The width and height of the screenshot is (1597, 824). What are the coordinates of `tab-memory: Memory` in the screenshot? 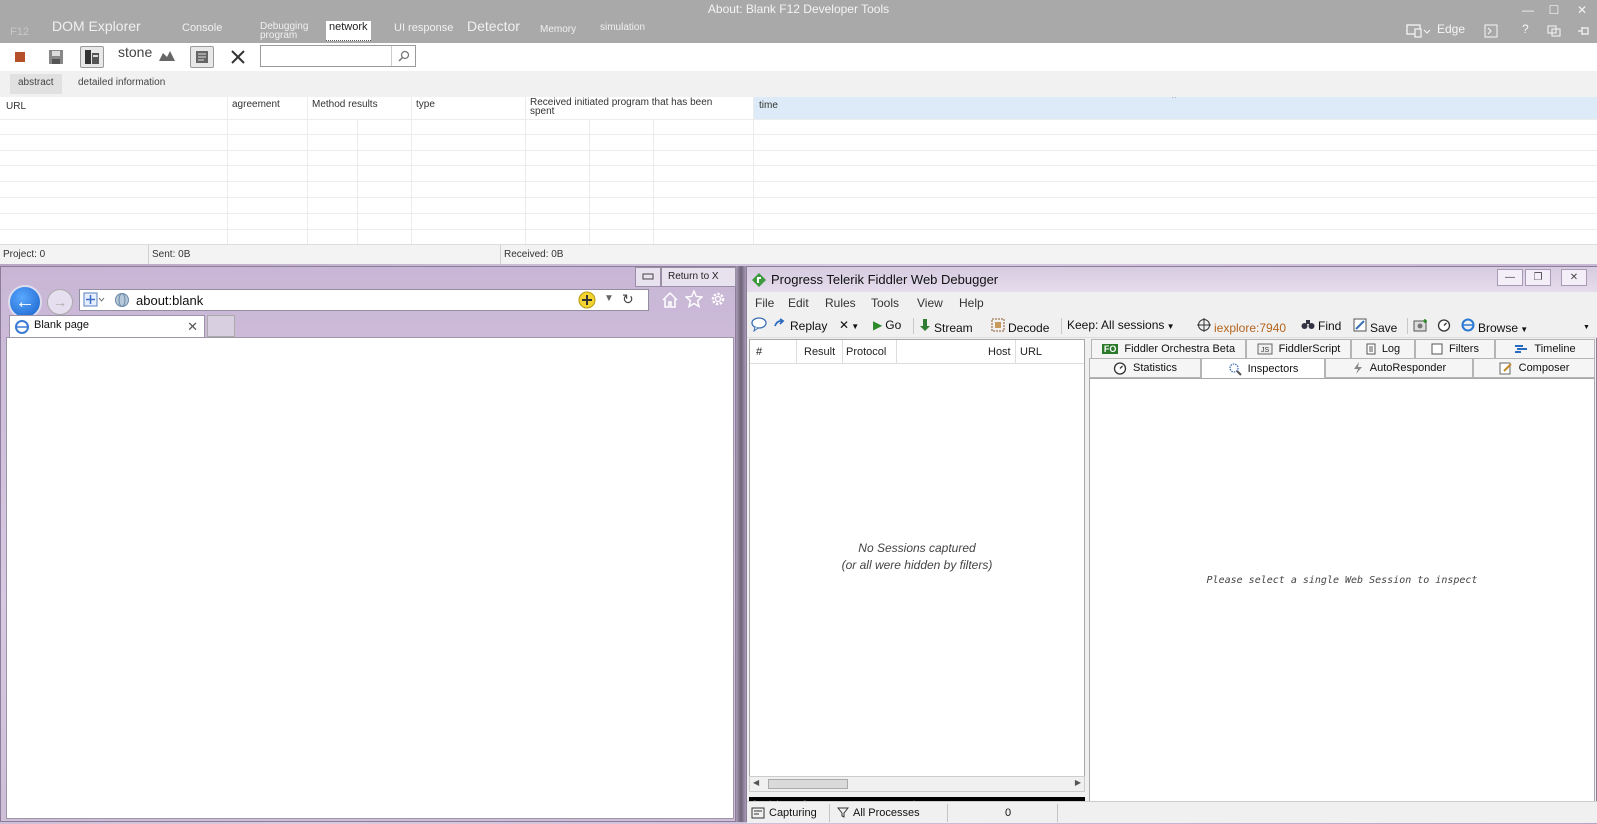 It's located at (558, 30).